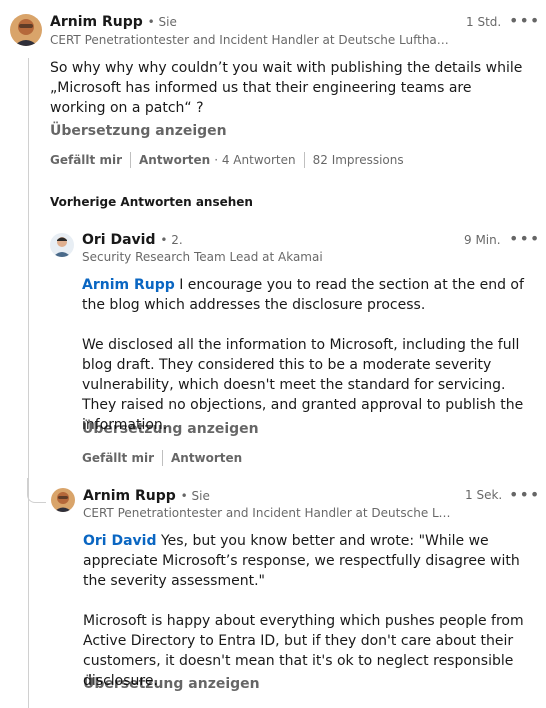 Image resolution: width=546 pixels, height=708 pixels. I want to click on impressions-count: 82 Impressions, so click(358, 160).